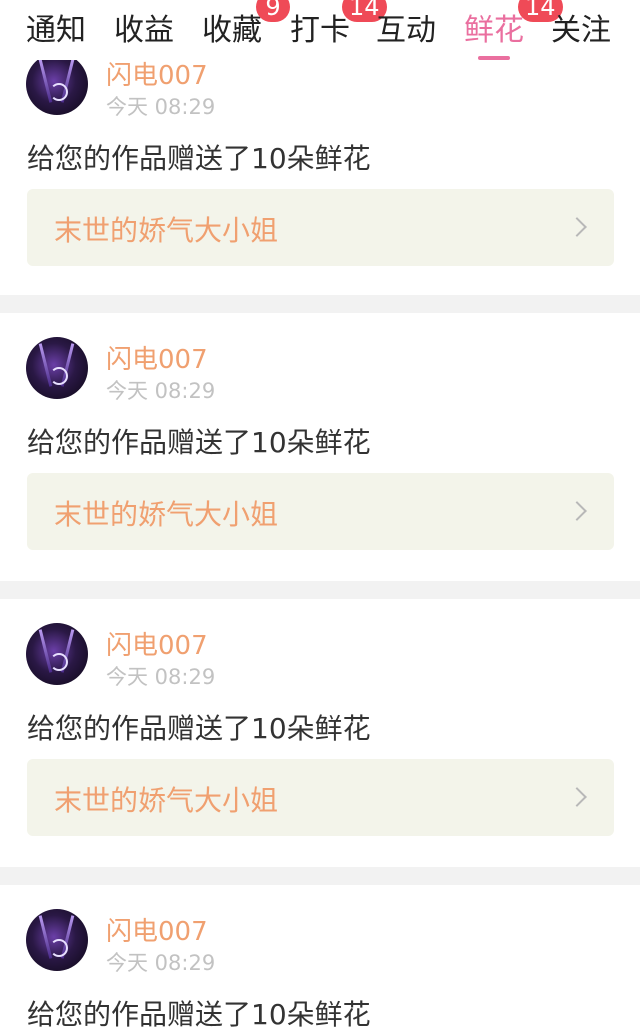  I want to click on tab-label: 收益, so click(144, 30).